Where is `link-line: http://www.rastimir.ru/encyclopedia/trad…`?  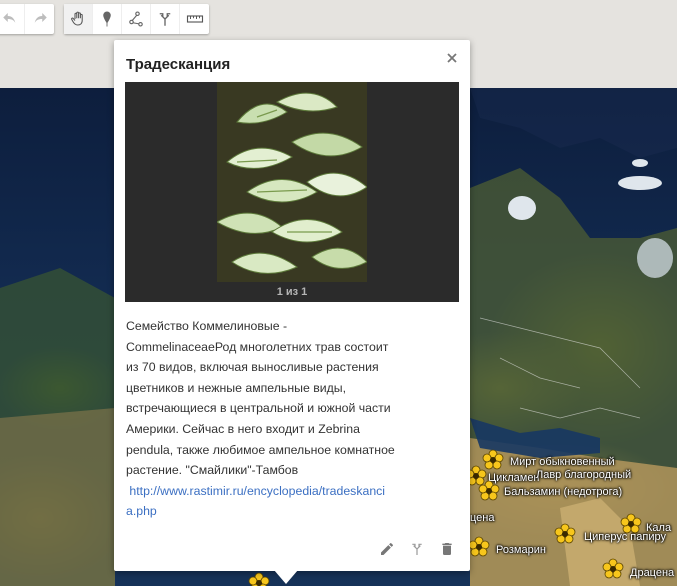
link-line: http://www.rastimir.ru/encyclopedia/trad… is located at coordinates (271, 491).